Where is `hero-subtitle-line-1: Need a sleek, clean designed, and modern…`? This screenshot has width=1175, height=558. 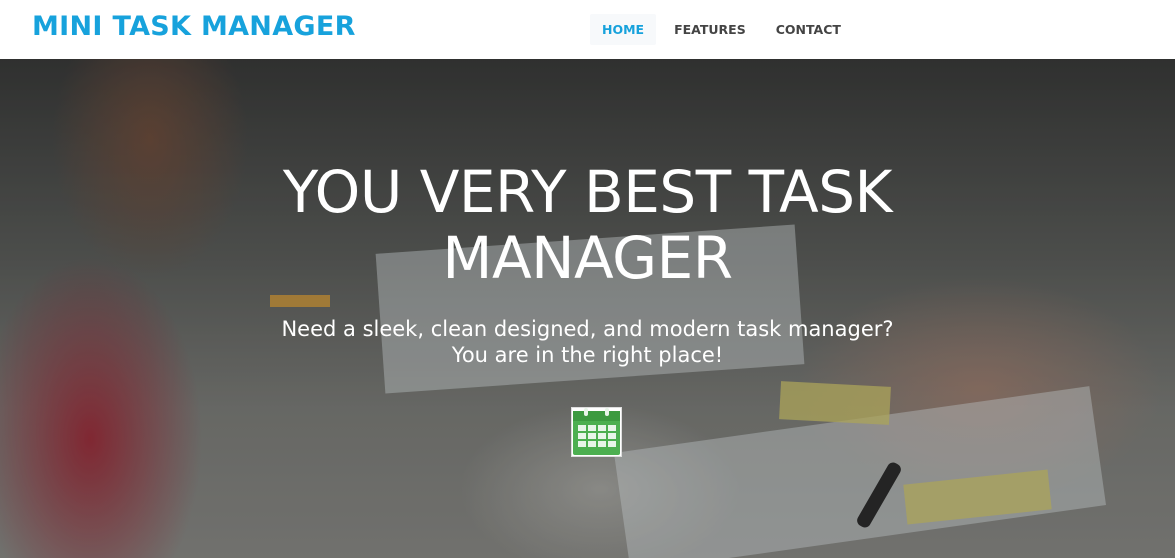
hero-subtitle-line-1: Need a sleek, clean designed, and modern… is located at coordinates (587, 329).